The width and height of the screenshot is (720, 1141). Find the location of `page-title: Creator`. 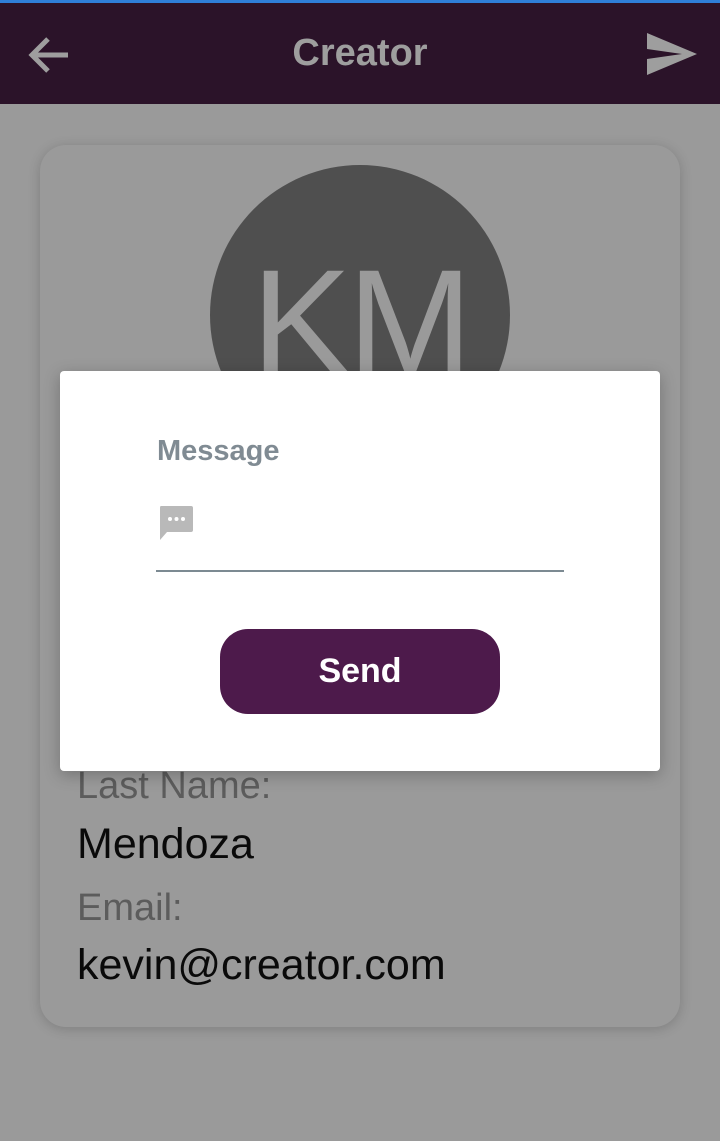

page-title: Creator is located at coordinates (360, 53).